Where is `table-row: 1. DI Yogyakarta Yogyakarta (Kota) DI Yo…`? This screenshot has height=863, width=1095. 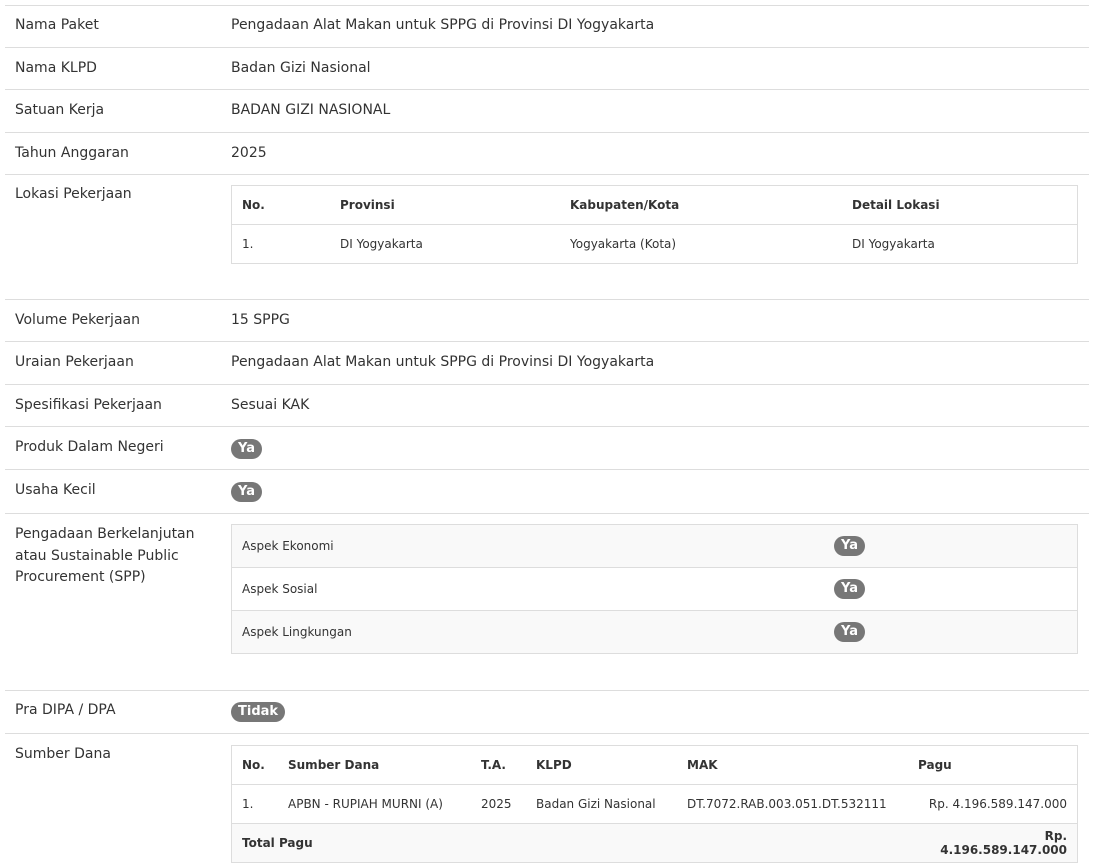 table-row: 1. DI Yogyakarta Yogyakarta (Kota) DI Yo… is located at coordinates (654, 243).